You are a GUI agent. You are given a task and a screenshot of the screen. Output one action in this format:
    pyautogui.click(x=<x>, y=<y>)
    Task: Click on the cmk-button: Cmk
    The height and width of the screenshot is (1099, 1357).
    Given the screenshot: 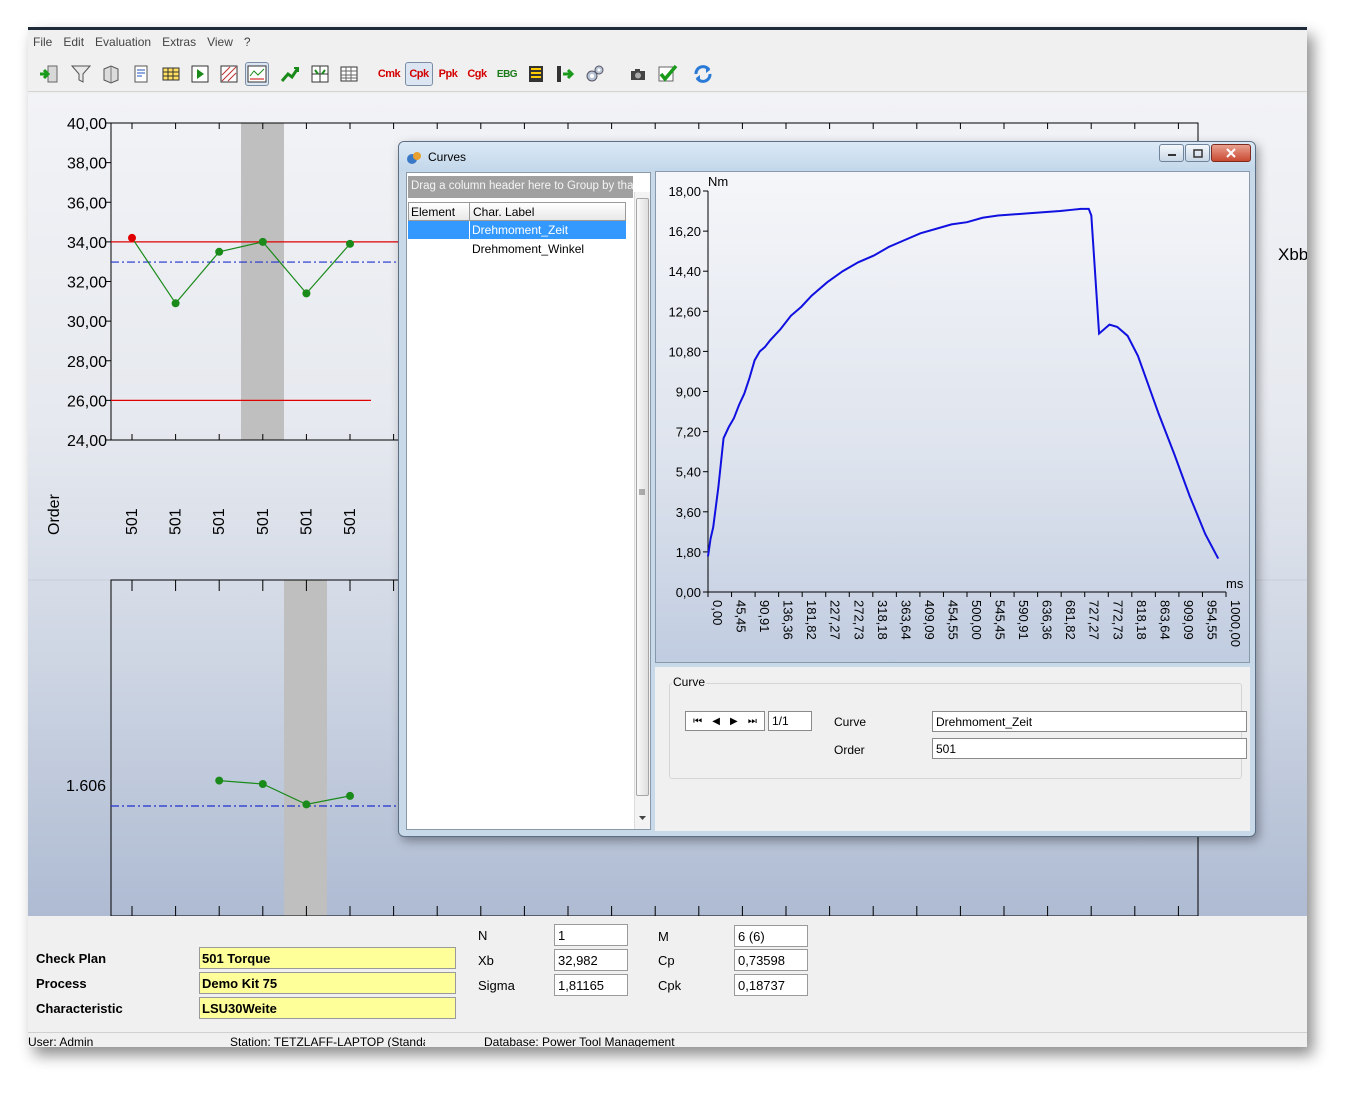 What is the action you would take?
    pyautogui.click(x=389, y=74)
    